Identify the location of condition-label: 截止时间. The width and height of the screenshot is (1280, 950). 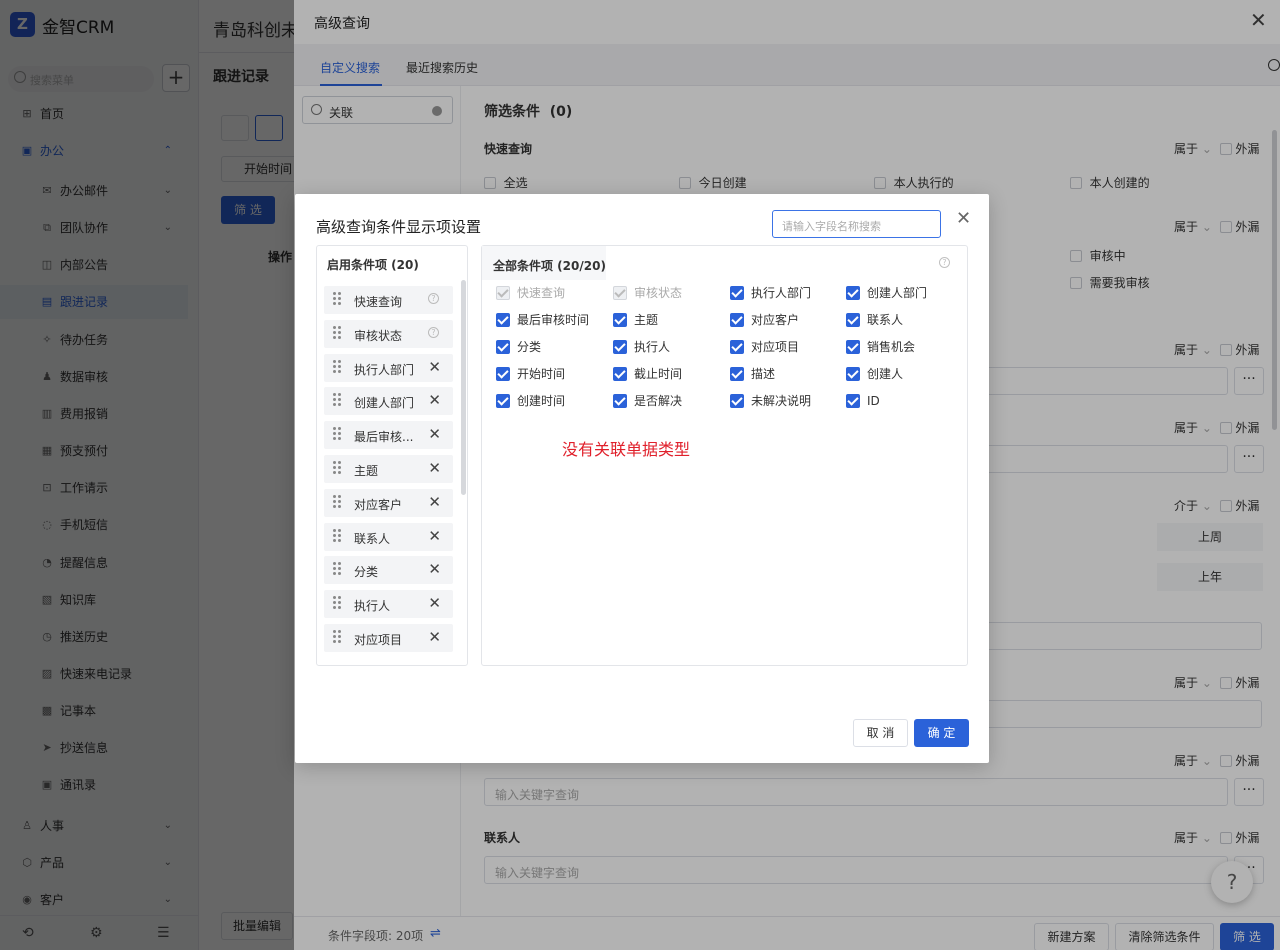
(658, 374).